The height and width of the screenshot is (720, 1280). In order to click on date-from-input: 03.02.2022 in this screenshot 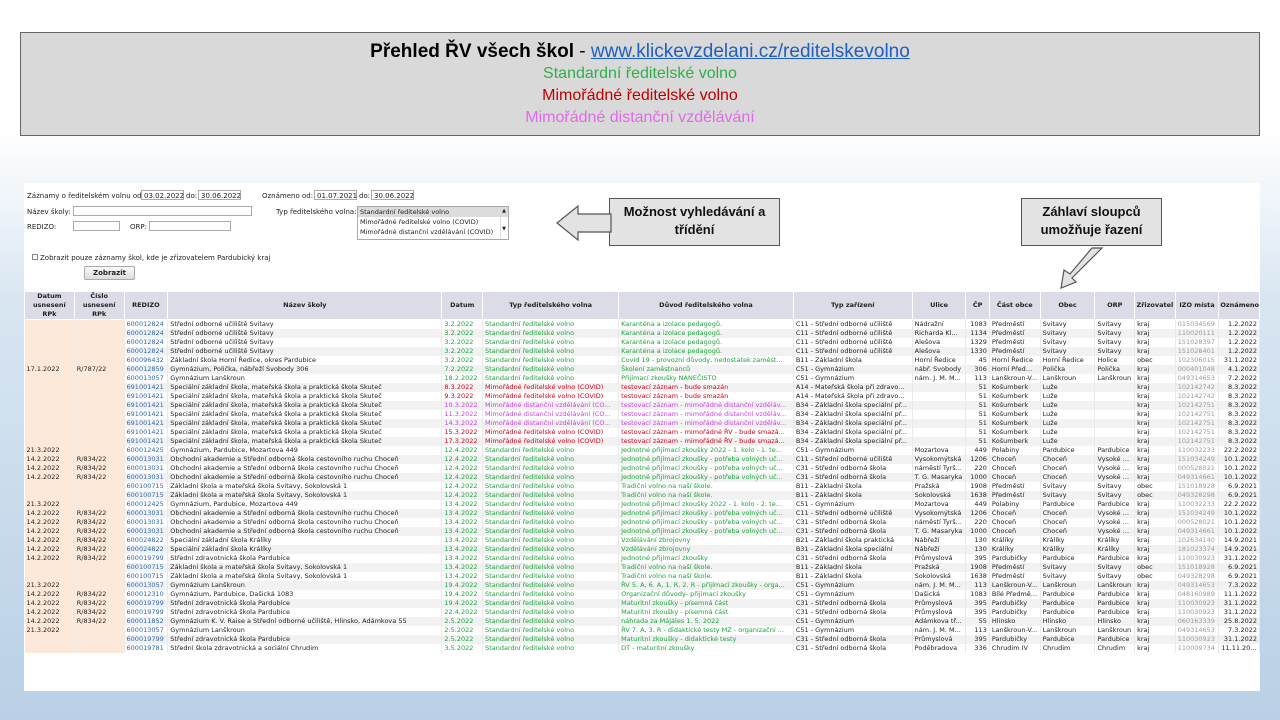, I will do `click(162, 195)`.